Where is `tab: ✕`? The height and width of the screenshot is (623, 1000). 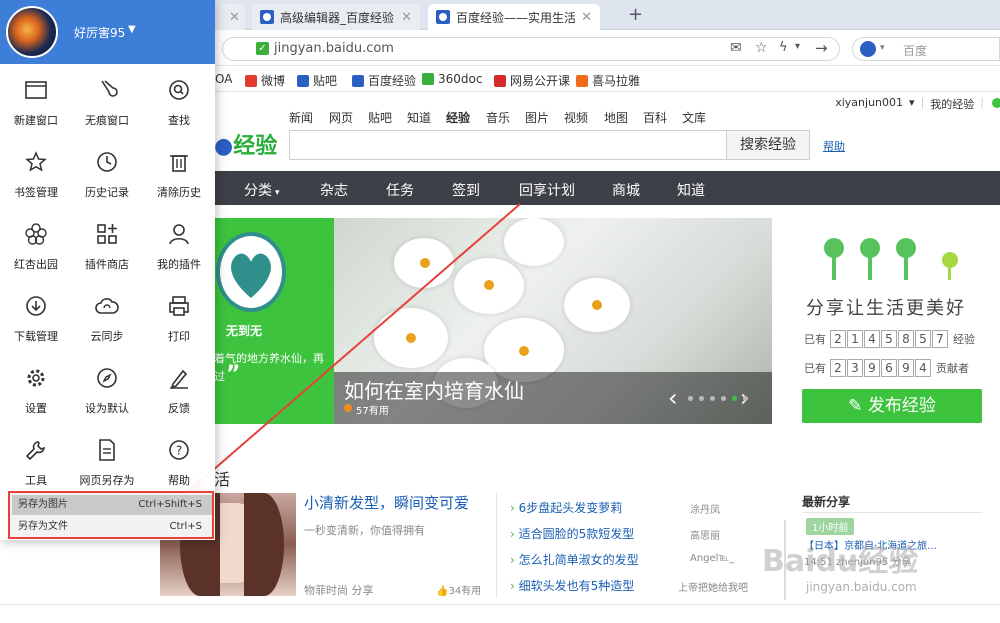 tab: ✕ is located at coordinates (230, 17).